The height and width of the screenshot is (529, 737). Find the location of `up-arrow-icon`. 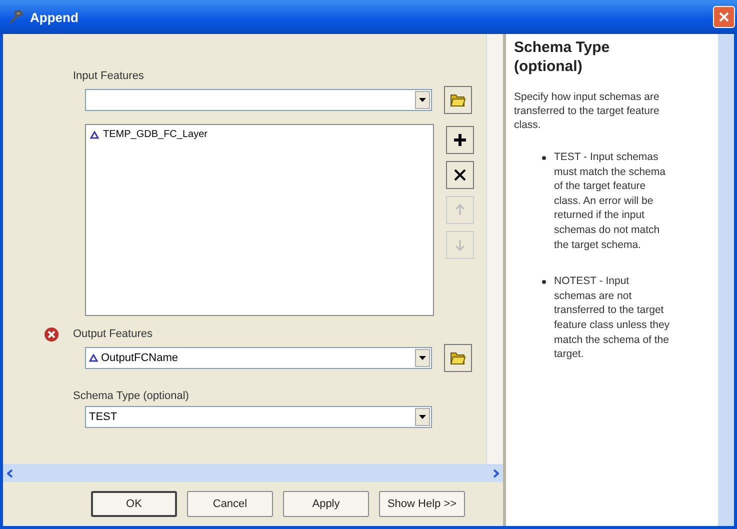

up-arrow-icon is located at coordinates (460, 210).